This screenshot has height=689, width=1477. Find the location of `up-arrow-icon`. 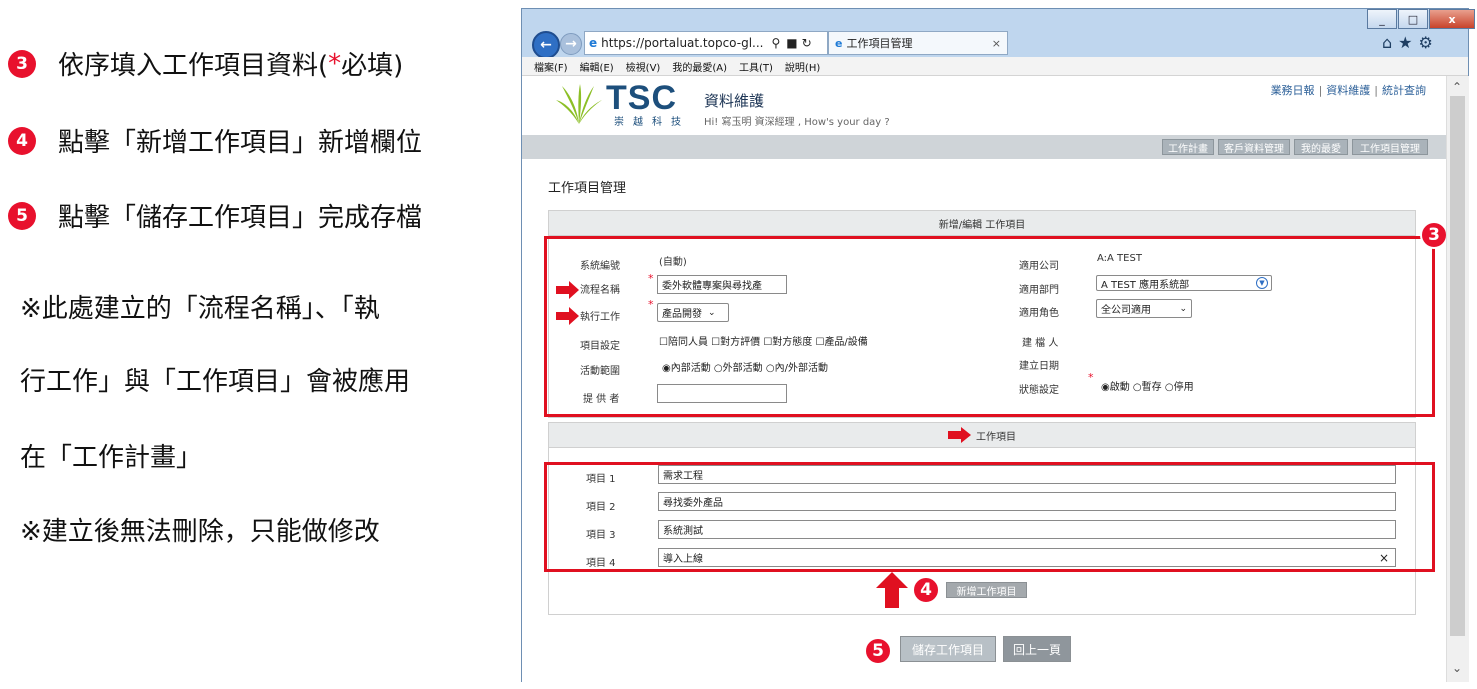

up-arrow-icon is located at coordinates (892, 590).